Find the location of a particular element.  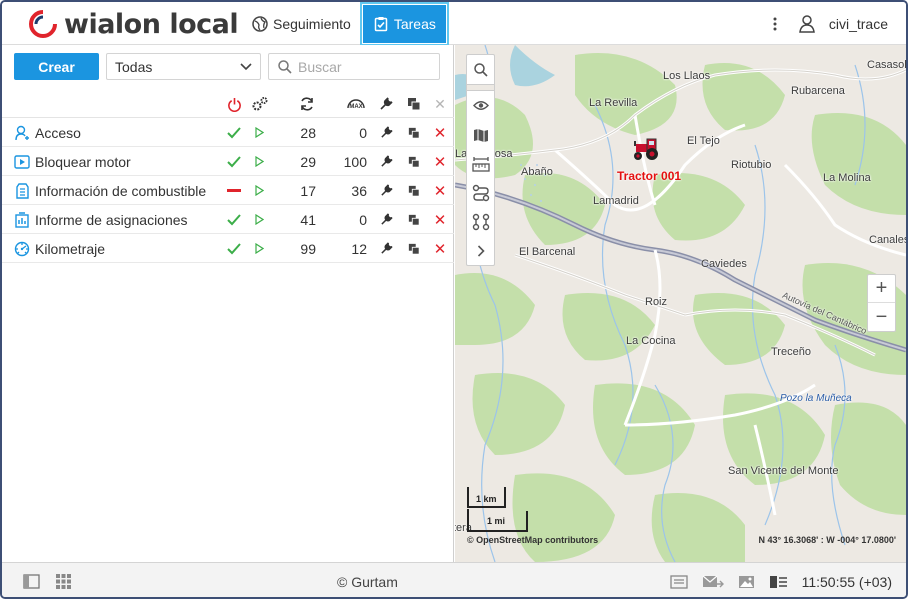

apps-grid-icon is located at coordinates (63, 581).